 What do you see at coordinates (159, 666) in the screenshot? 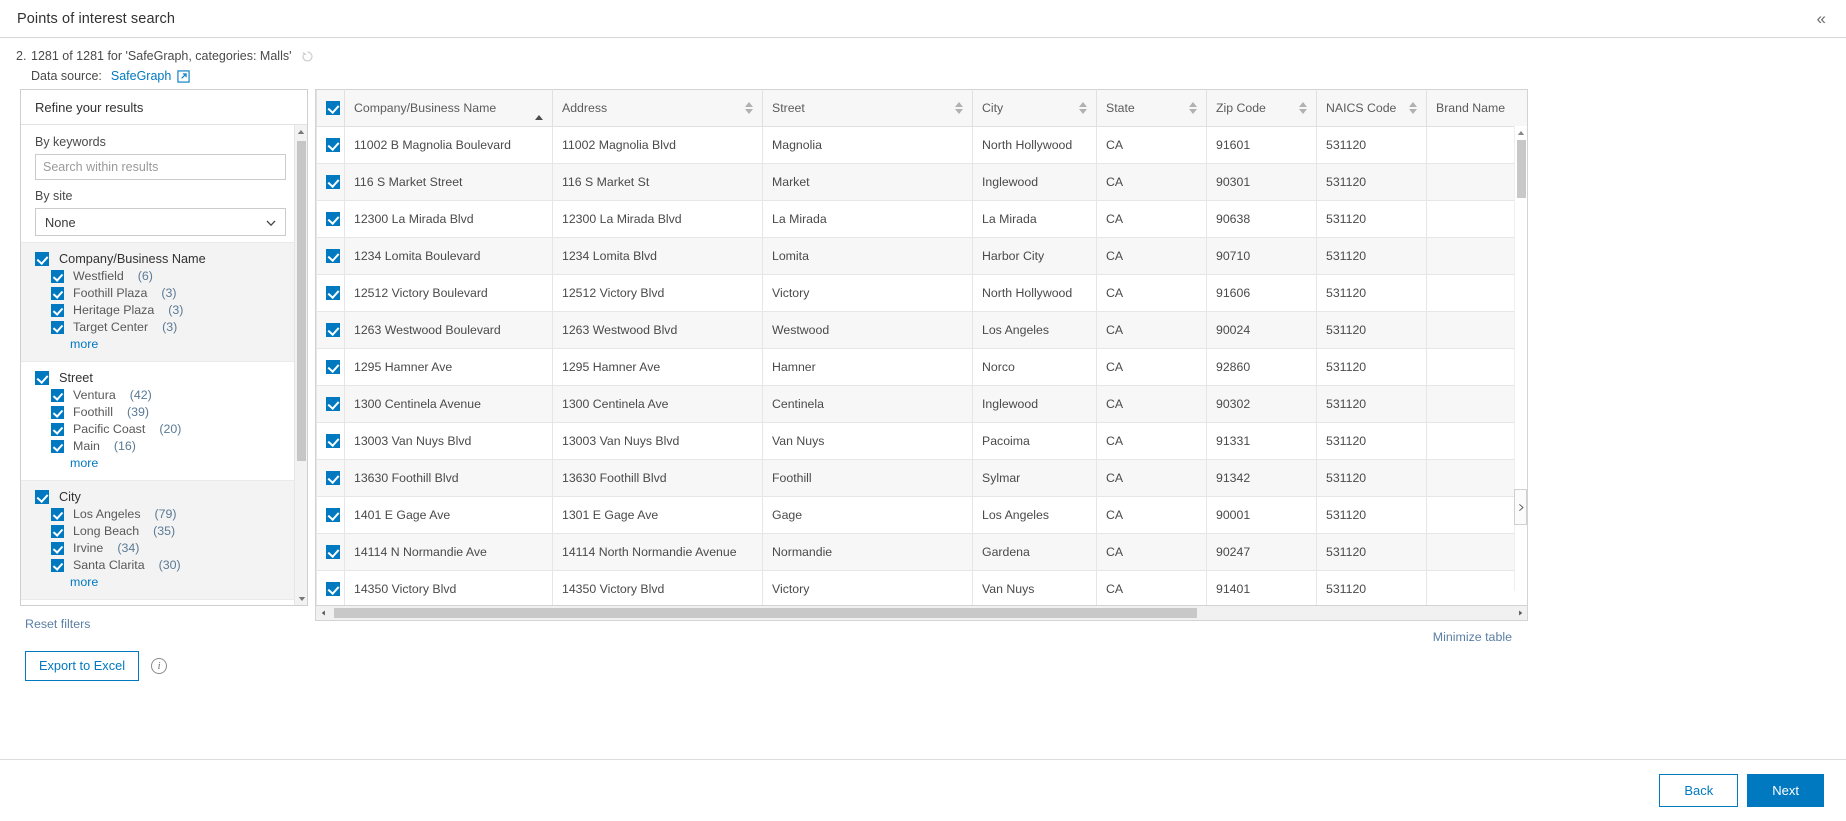
I see `info-icon: i` at bounding box center [159, 666].